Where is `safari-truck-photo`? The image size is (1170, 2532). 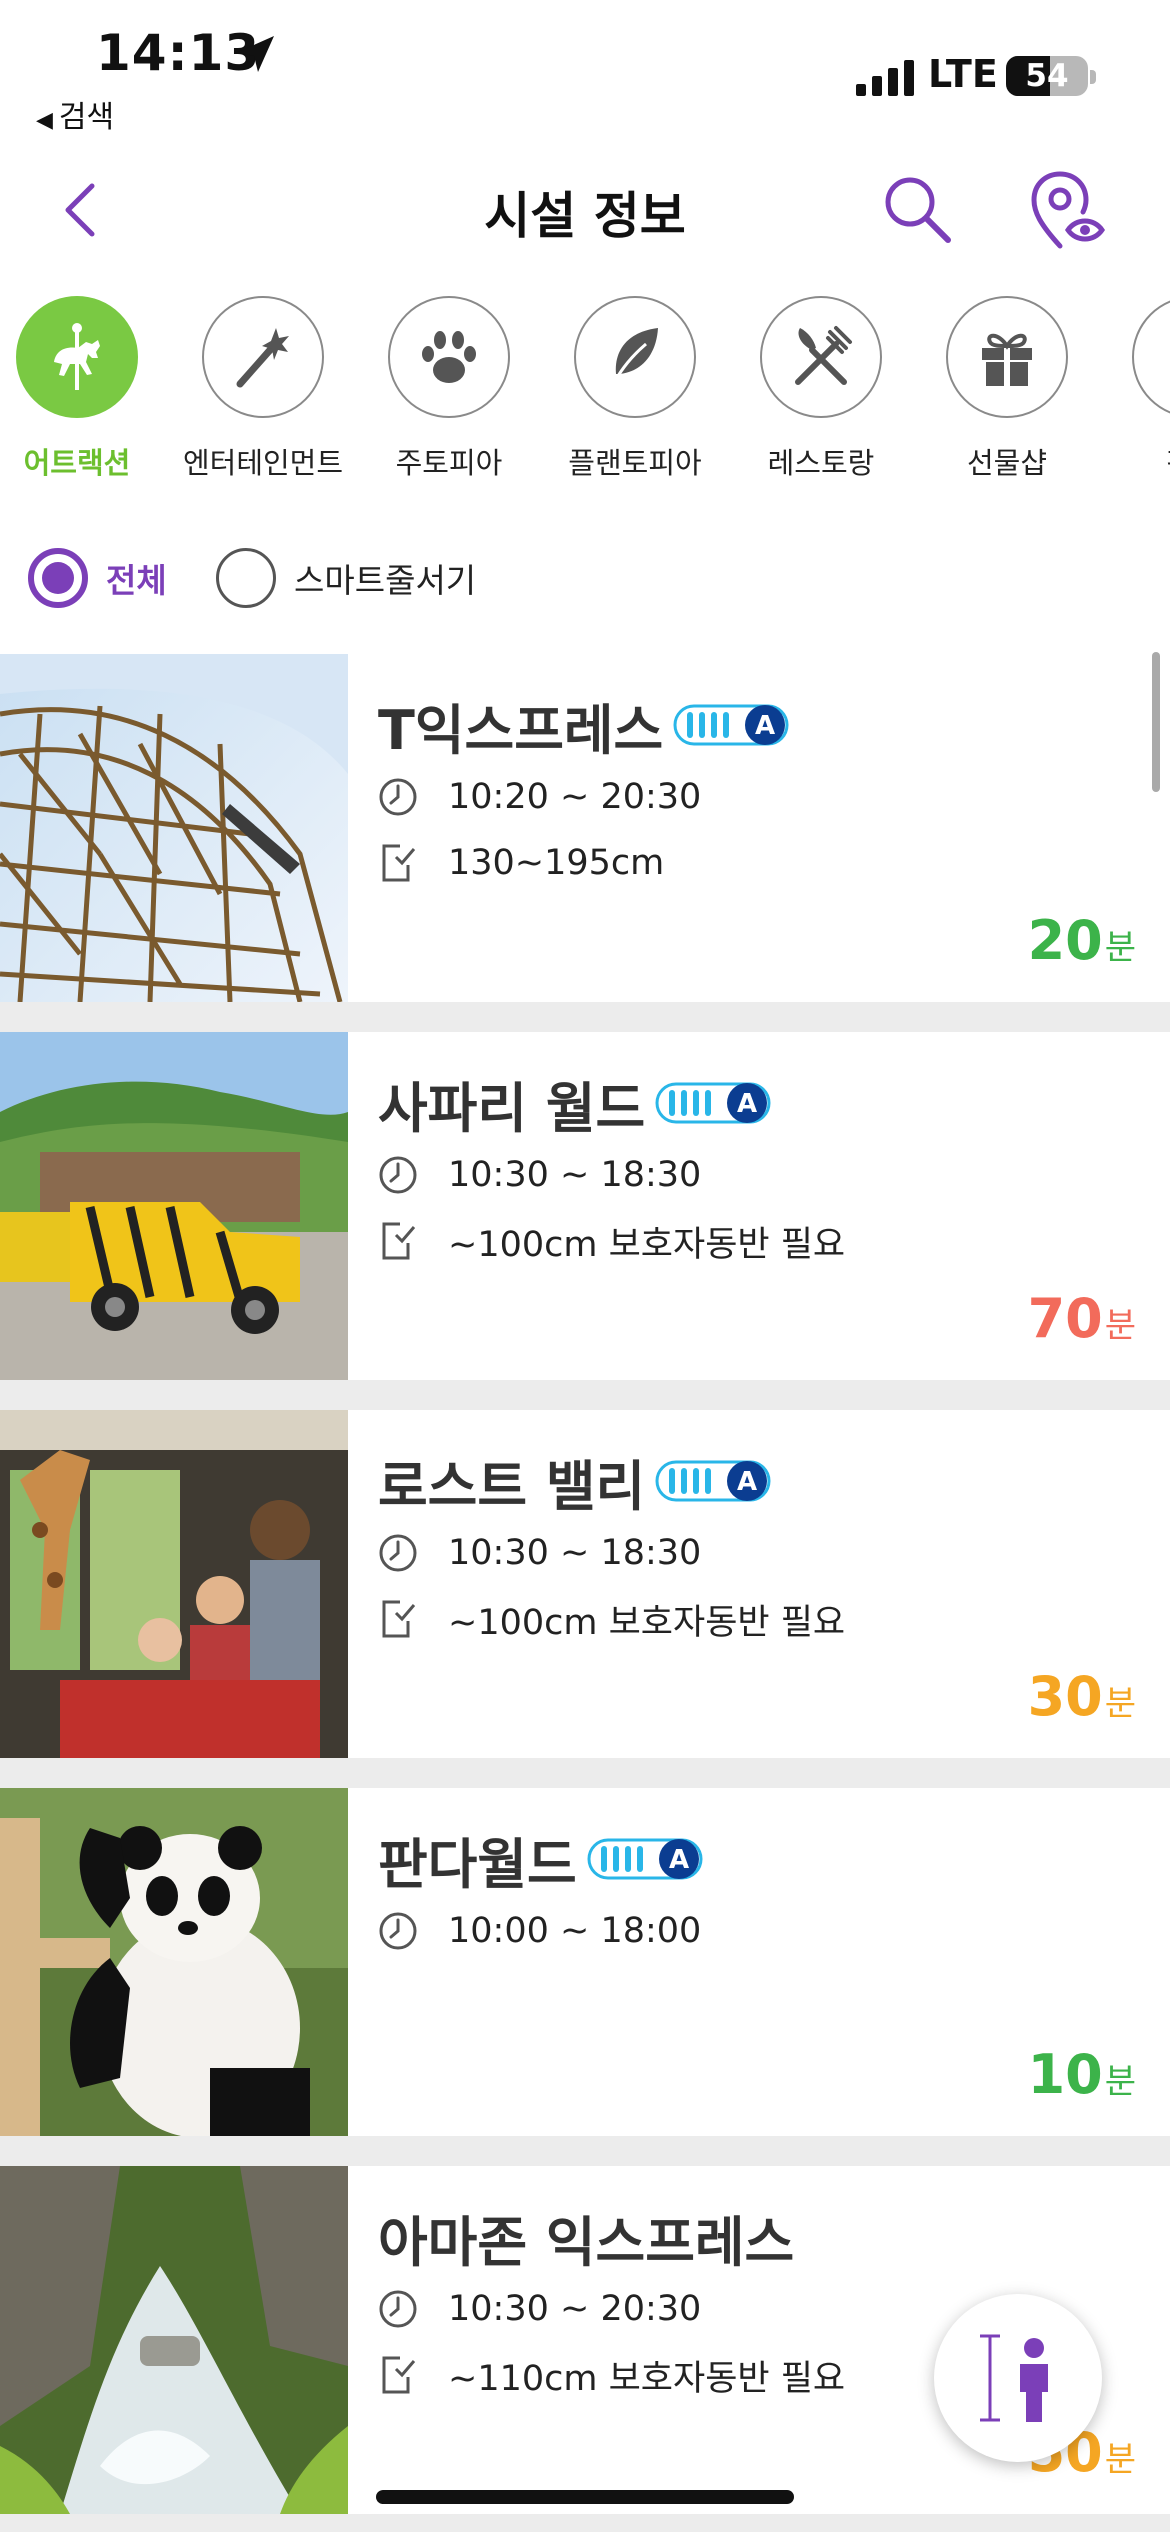
safari-truck-photo is located at coordinates (174, 1206).